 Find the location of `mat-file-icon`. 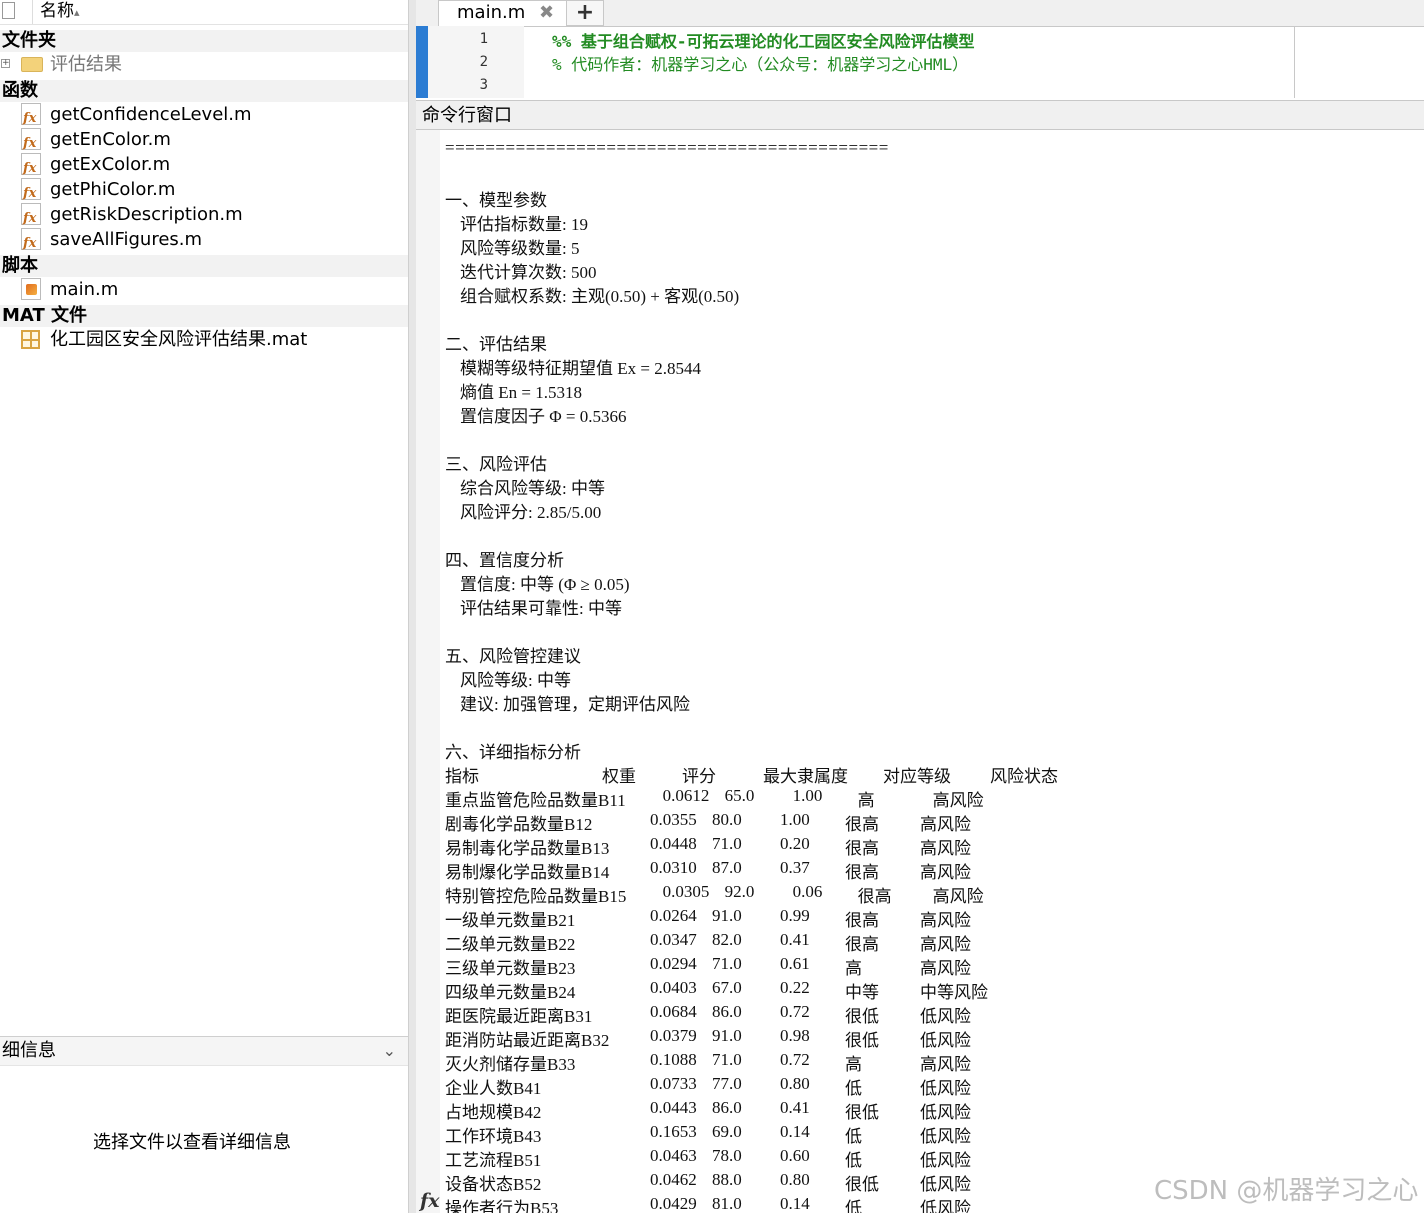

mat-file-icon is located at coordinates (30, 339).